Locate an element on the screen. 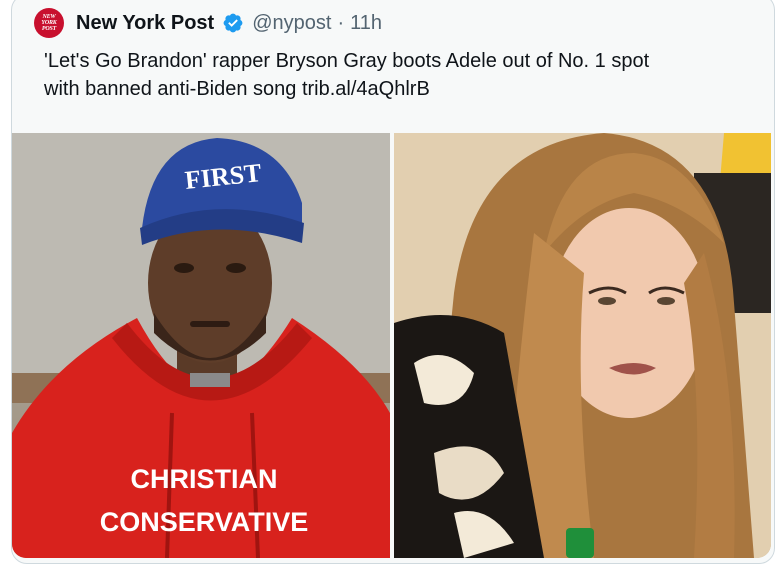 This screenshot has height=566, width=782. verified-badge-icon is located at coordinates (233, 23).